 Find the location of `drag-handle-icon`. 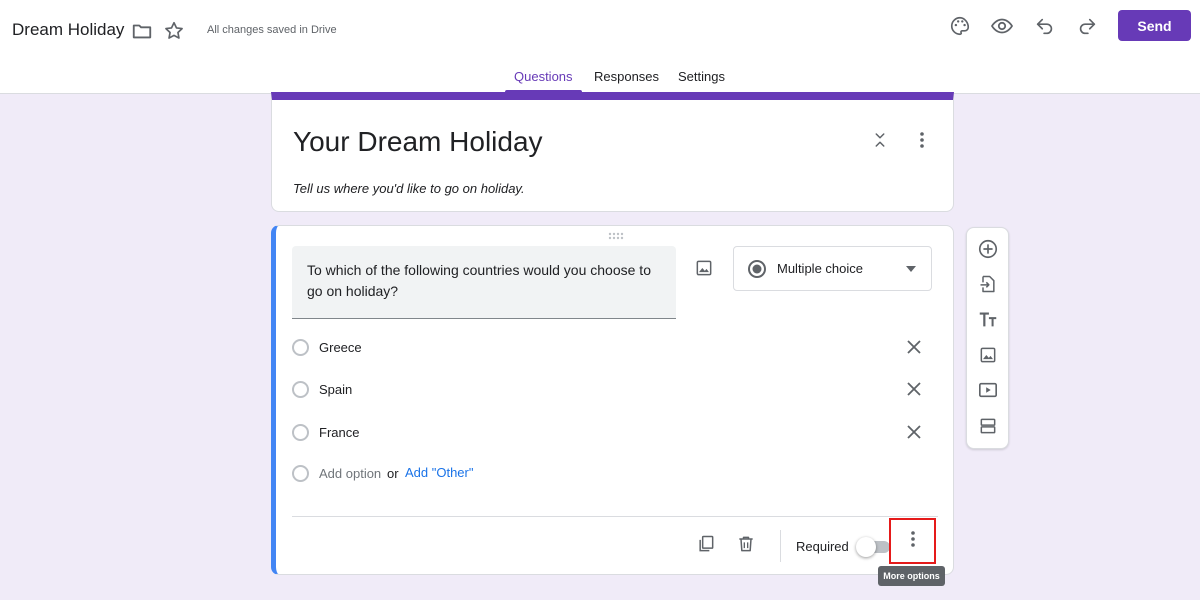

drag-handle-icon is located at coordinates (616, 236).